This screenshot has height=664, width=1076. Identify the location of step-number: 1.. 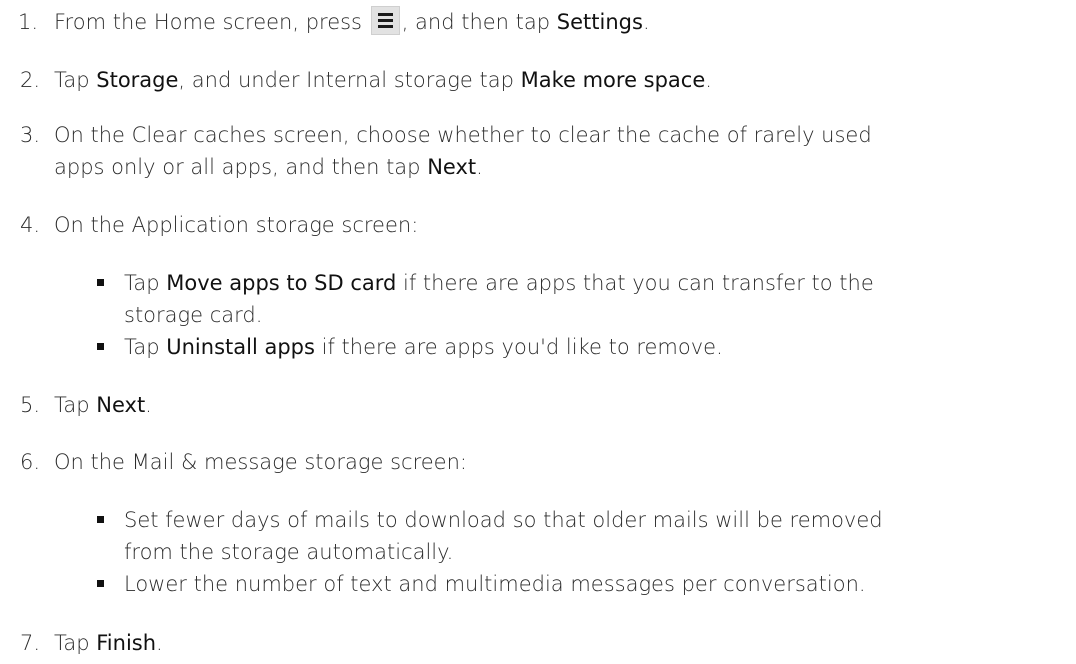
(27, 22).